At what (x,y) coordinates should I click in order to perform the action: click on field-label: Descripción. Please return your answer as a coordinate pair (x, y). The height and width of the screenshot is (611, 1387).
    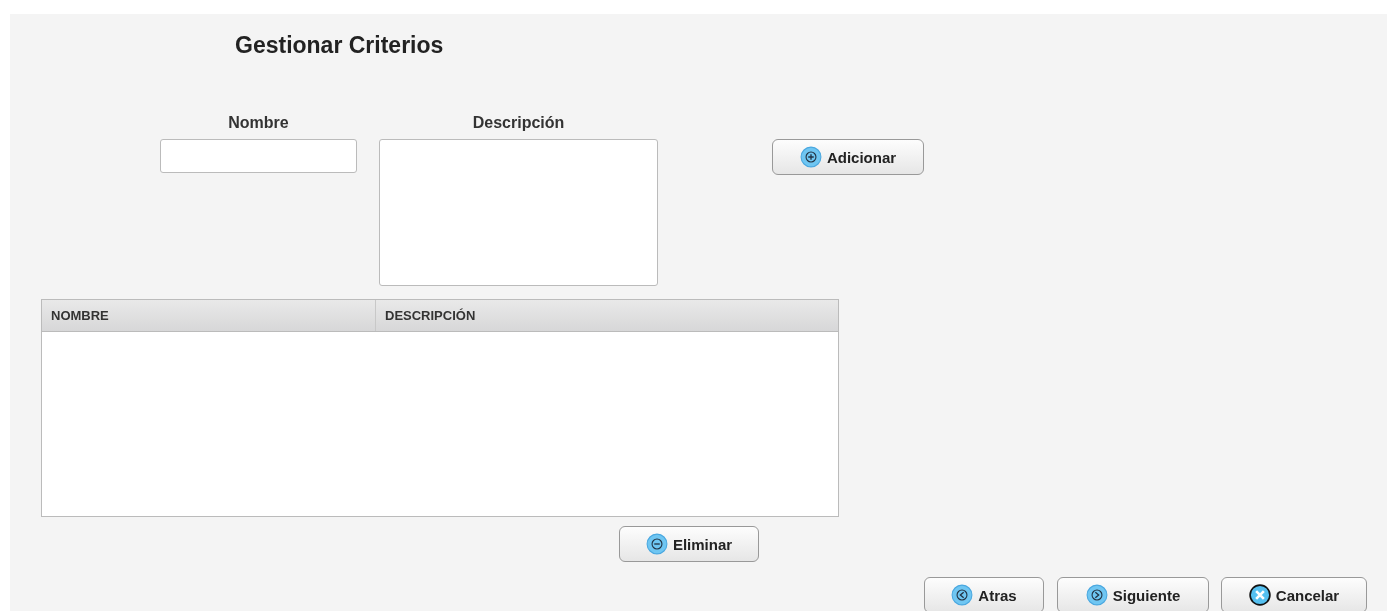
    Looking at the image, I should click on (518, 123).